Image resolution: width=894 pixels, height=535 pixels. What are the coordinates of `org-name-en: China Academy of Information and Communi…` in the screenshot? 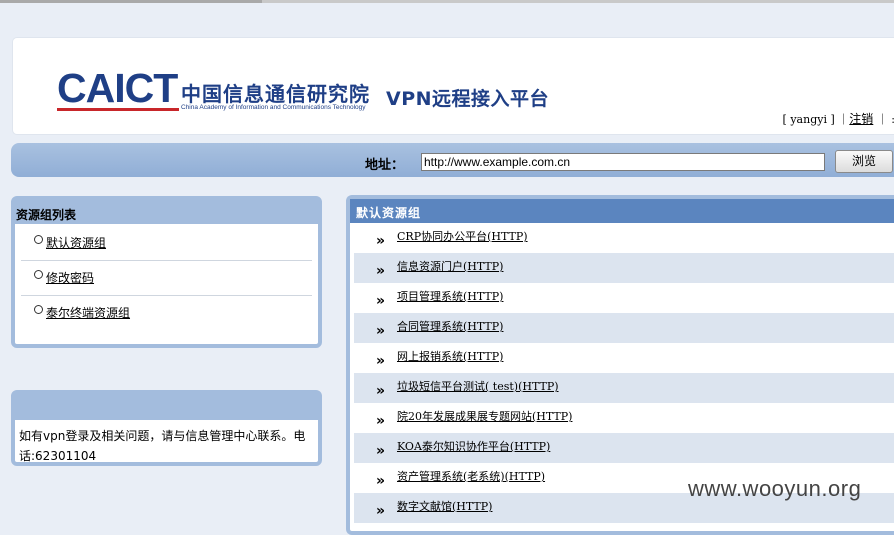 It's located at (273, 107).